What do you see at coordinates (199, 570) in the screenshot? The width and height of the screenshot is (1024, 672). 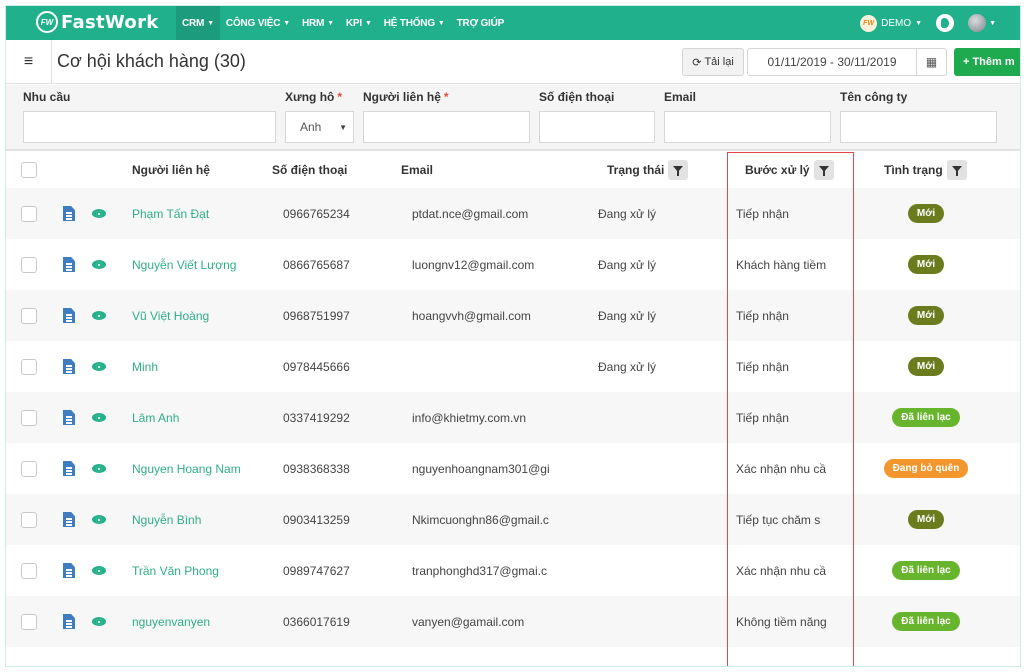 I see `contact-name-link: Trần Văn Phong` at bounding box center [199, 570].